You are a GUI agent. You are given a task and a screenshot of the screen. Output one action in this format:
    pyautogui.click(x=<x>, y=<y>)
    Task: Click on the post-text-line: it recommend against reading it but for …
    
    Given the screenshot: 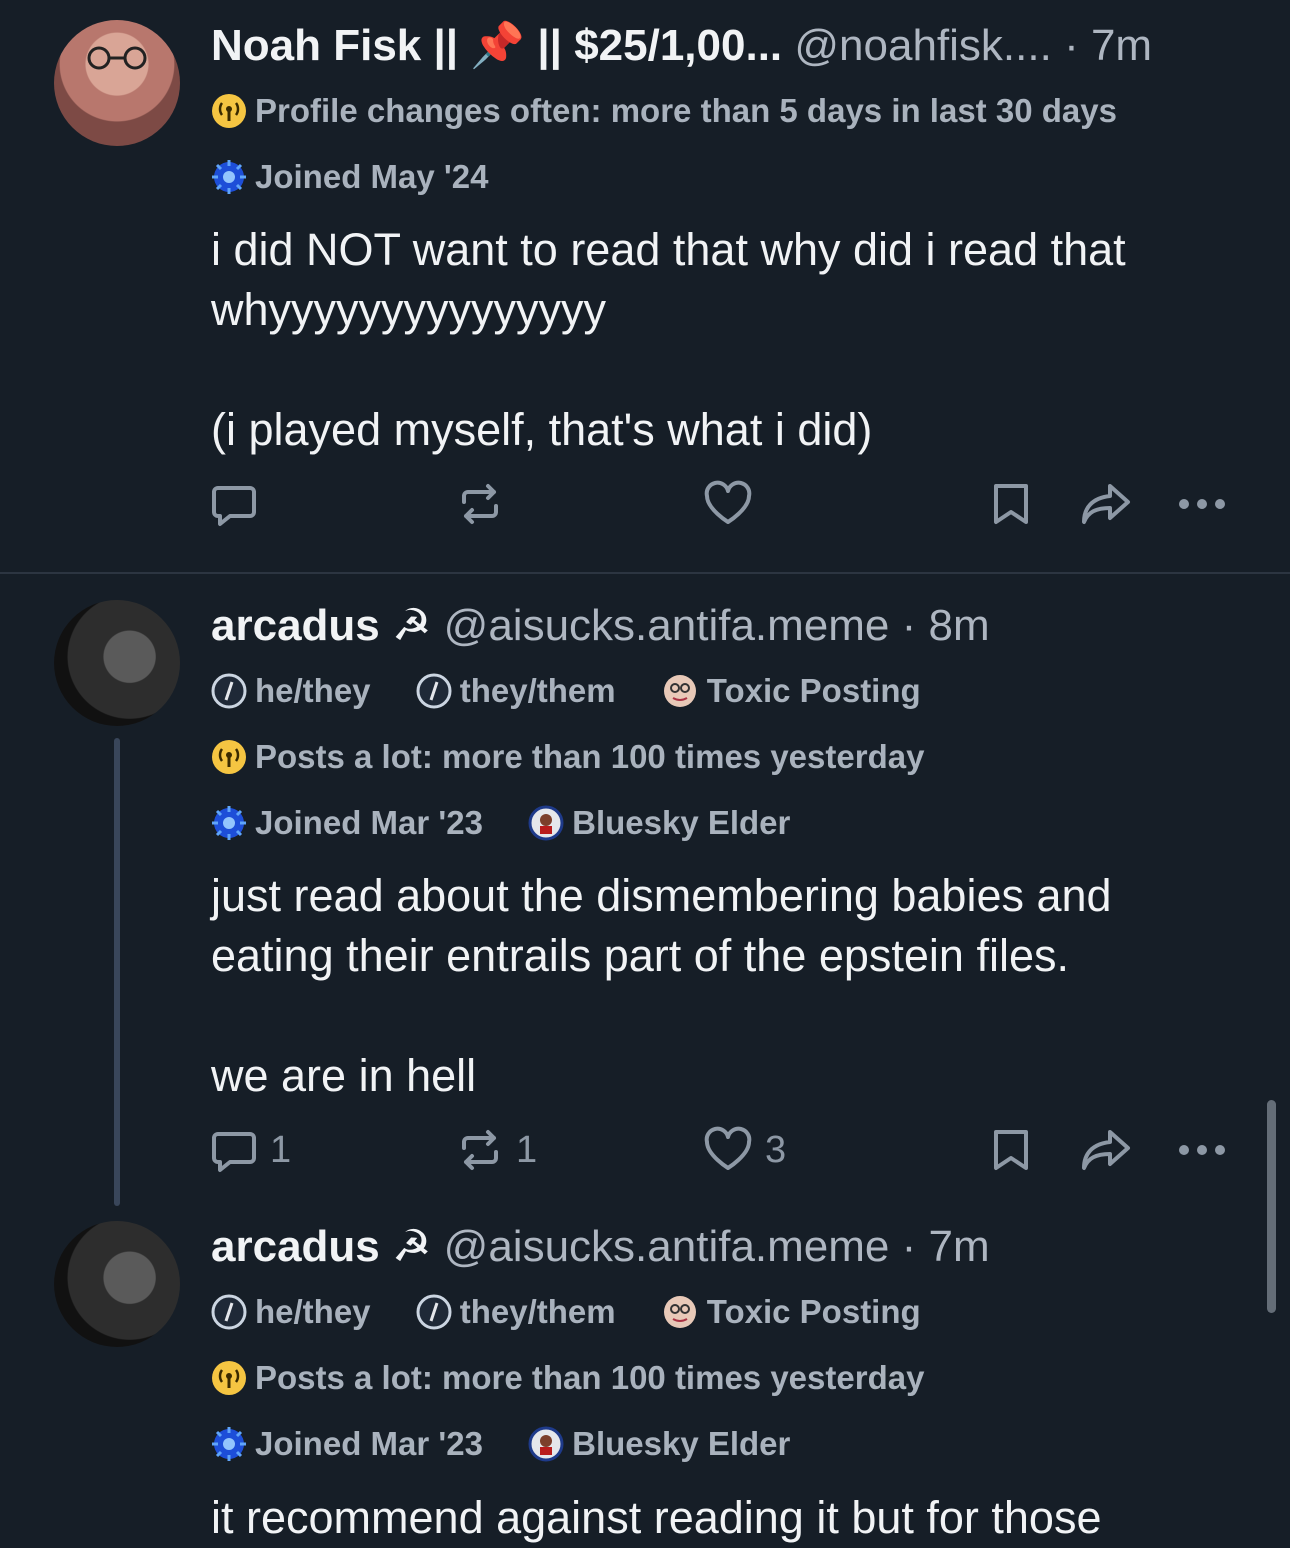 What is the action you would take?
    pyautogui.click(x=656, y=1517)
    